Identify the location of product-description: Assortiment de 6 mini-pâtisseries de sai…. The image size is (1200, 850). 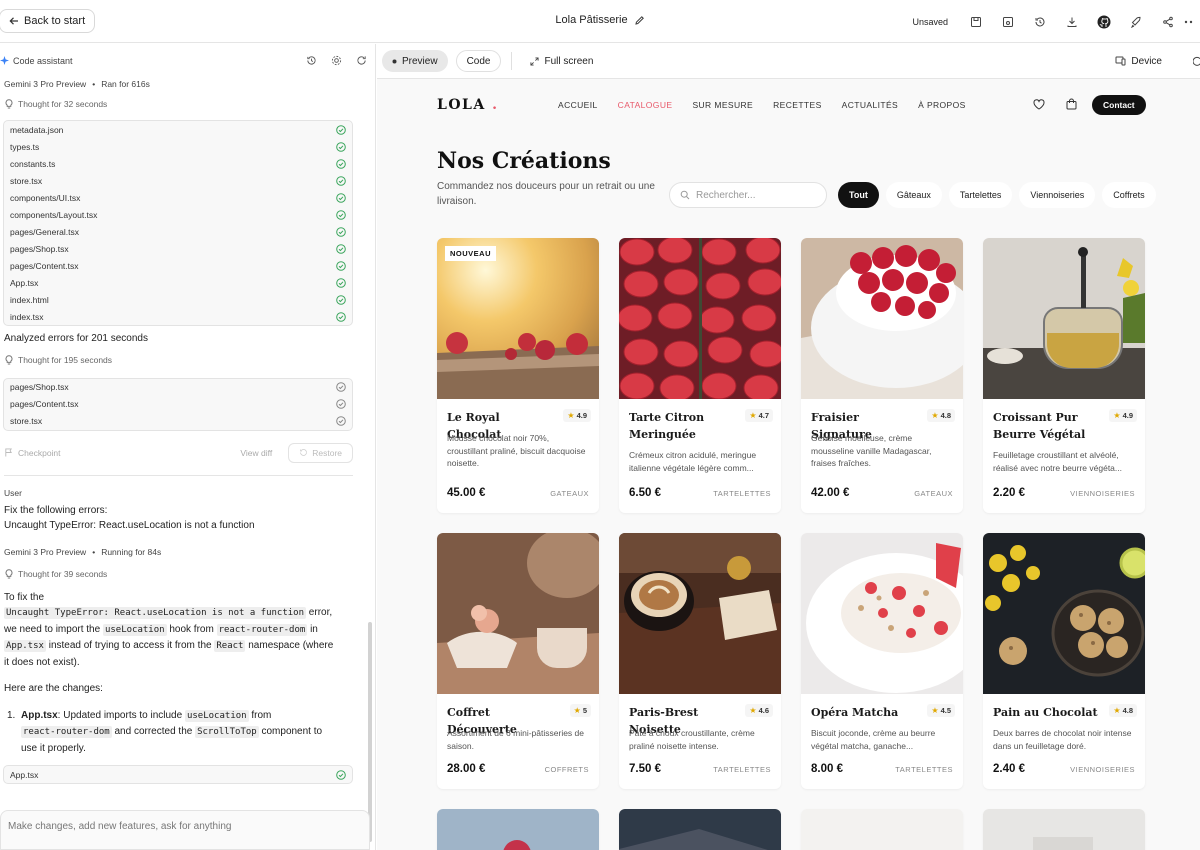
(516, 739).